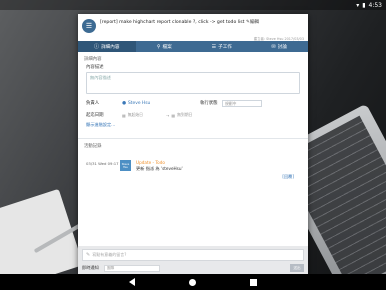  I want to click on details-section-label: 詳細內容, so click(93, 59).